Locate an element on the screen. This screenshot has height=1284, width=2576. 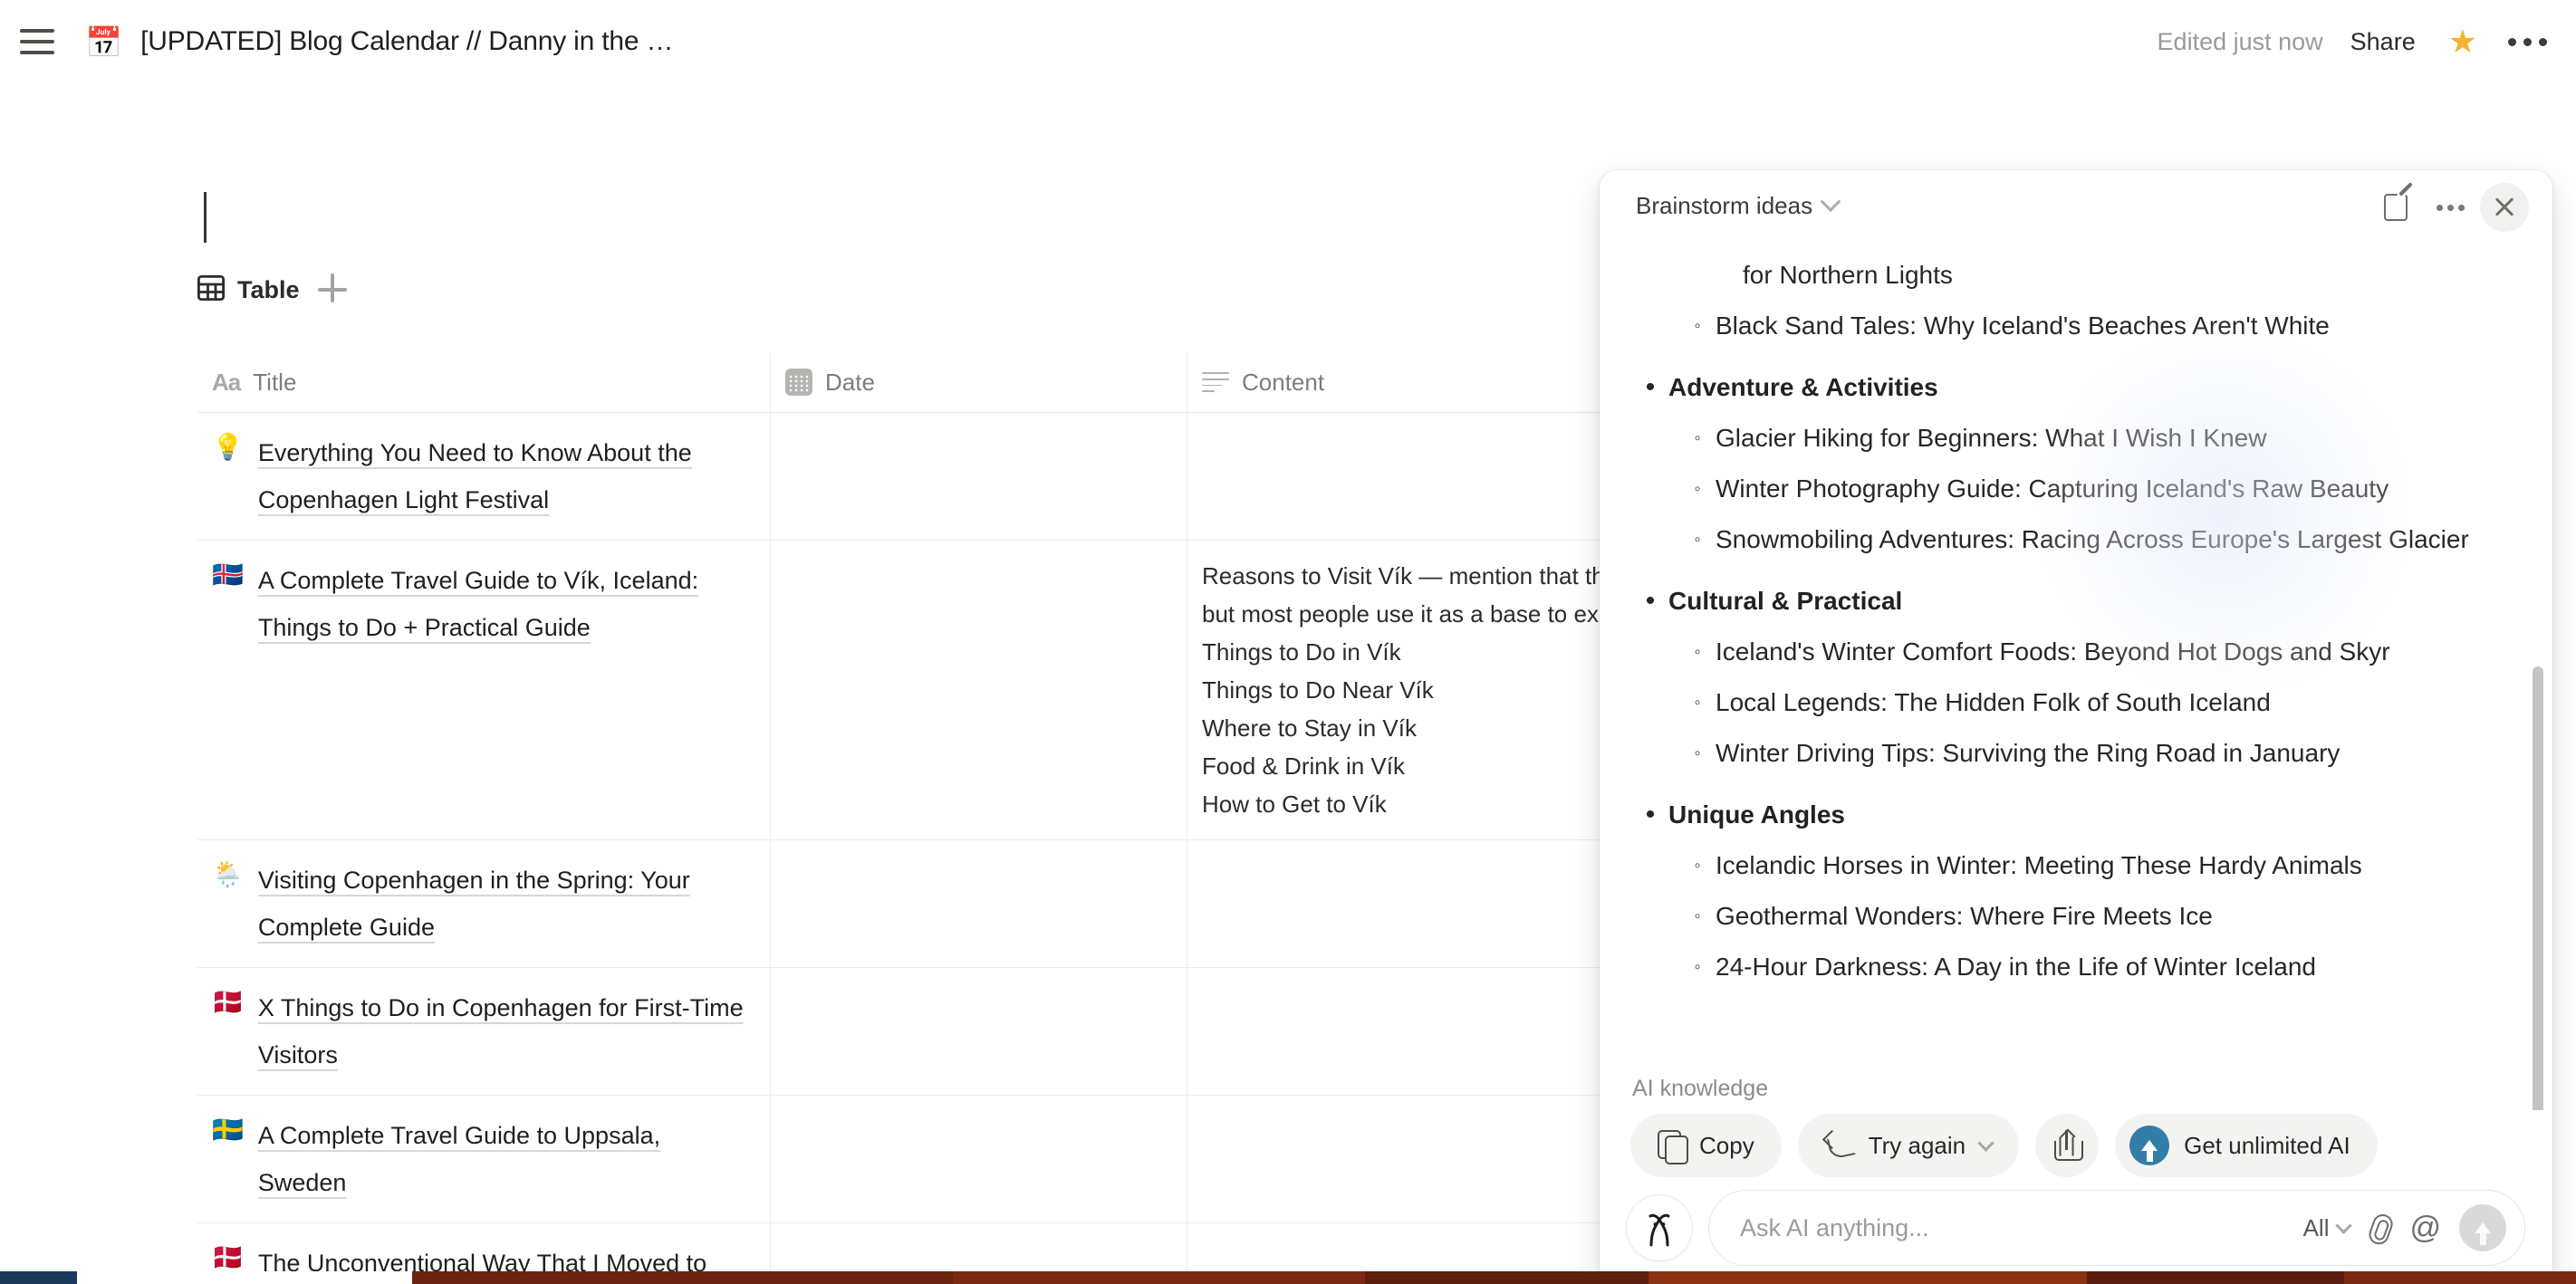
share-icon is located at coordinates (2069, 1145).